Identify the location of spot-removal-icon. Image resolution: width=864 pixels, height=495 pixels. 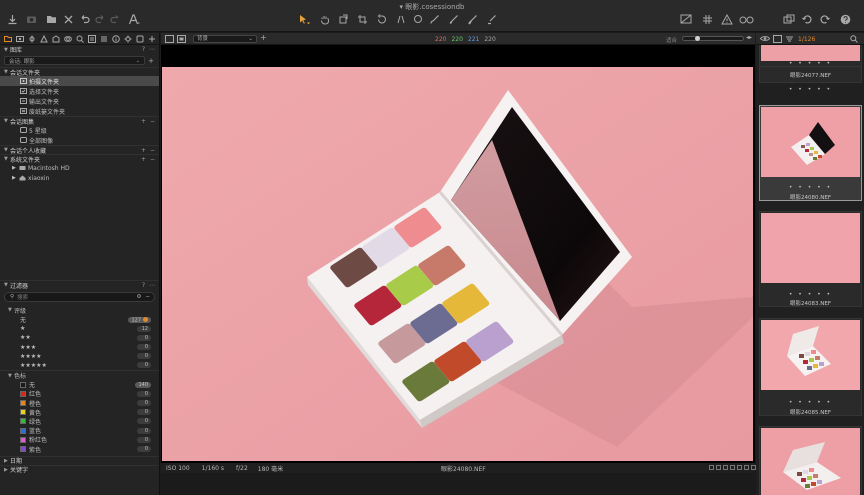
(418, 19).